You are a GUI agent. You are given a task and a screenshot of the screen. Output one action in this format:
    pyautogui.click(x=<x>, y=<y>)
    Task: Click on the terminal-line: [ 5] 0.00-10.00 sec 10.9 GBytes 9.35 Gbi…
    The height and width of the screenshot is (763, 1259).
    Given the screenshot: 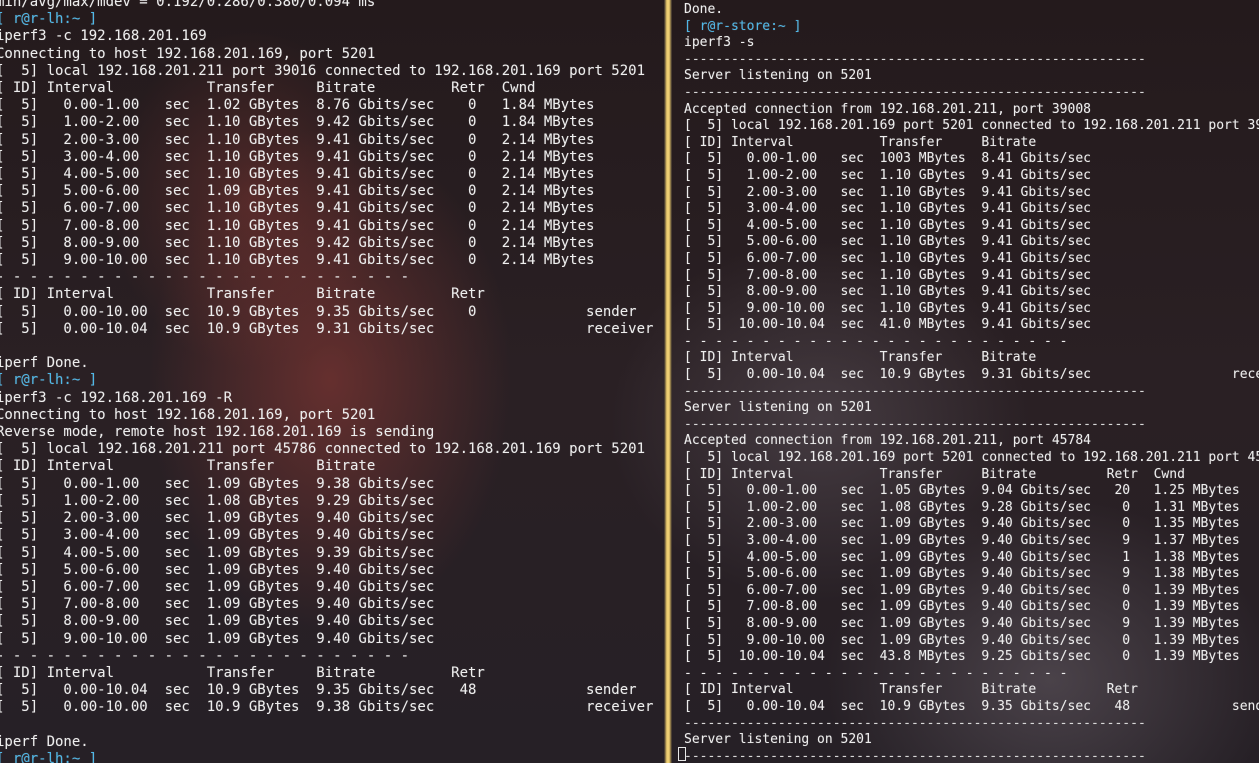 What is the action you would take?
    pyautogui.click(x=318, y=311)
    